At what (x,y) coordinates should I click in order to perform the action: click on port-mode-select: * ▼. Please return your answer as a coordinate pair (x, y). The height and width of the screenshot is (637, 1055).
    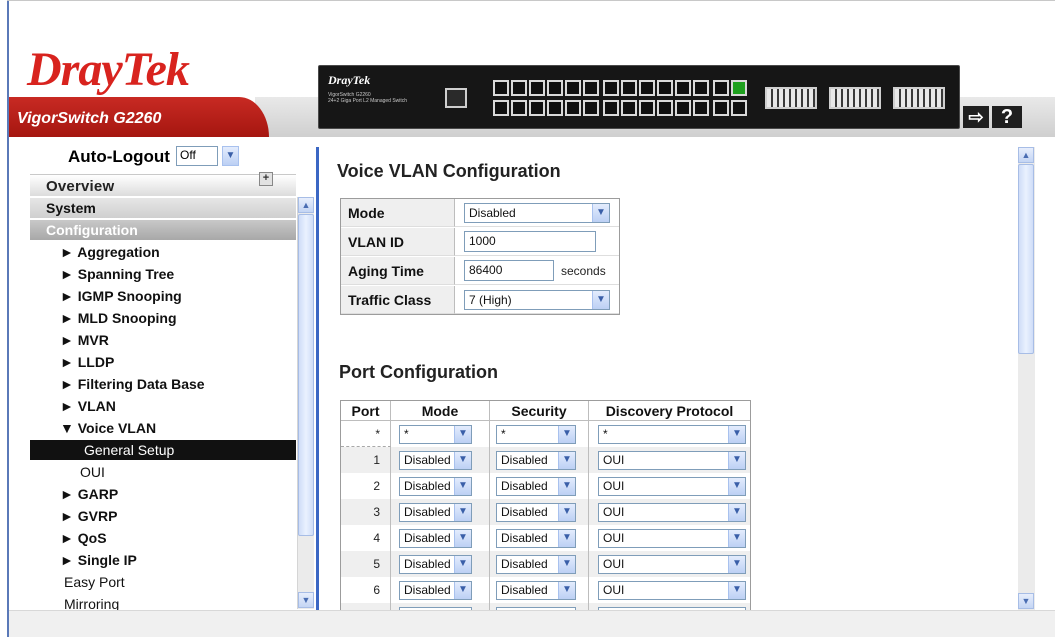
    Looking at the image, I should click on (435, 434).